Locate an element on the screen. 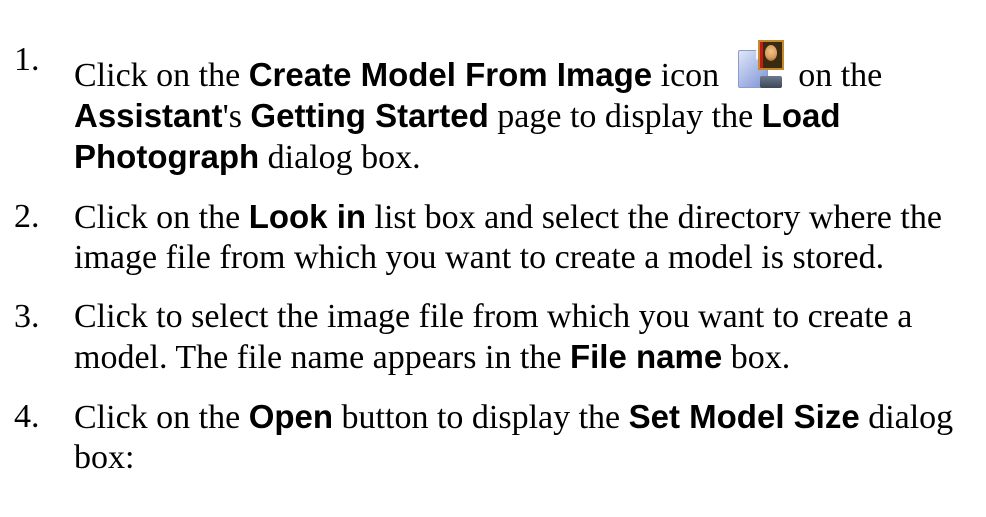 This screenshot has height=517, width=986. step-text: icon is located at coordinates (690, 75).